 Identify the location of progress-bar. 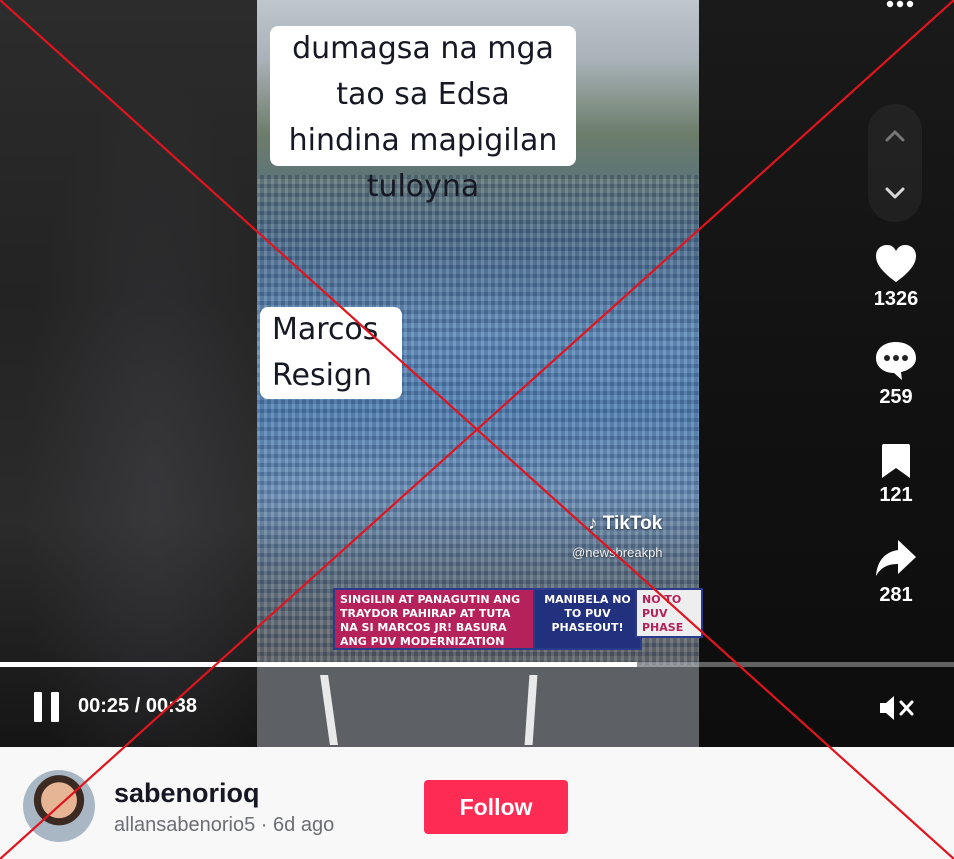
(477, 664).